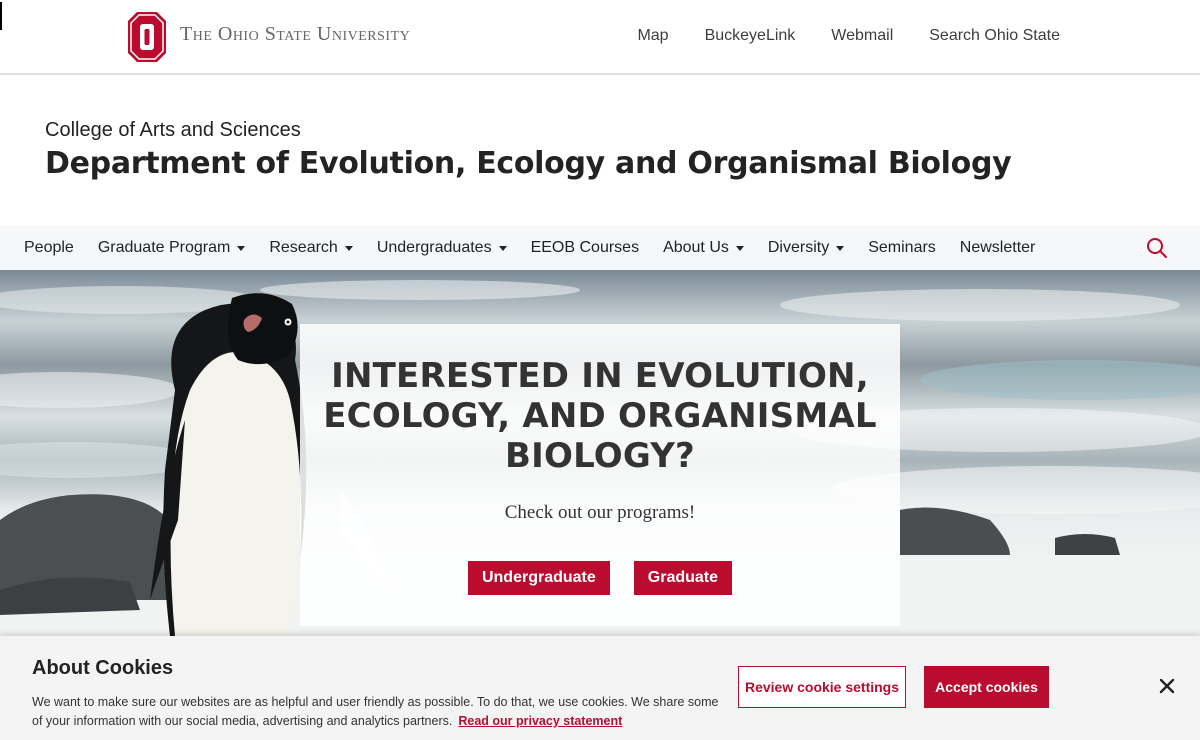 This screenshot has height=740, width=1200. Describe the element at coordinates (798, 247) in the screenshot. I see `nav-item-label: Diversity` at that location.